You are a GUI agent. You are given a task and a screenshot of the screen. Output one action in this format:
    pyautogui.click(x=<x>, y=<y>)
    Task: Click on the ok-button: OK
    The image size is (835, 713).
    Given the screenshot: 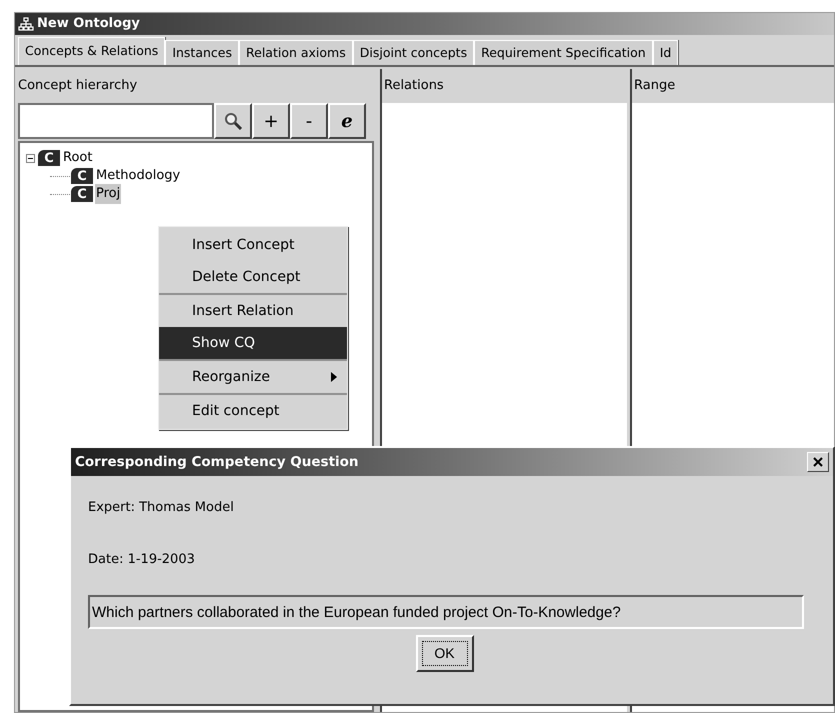 What is the action you would take?
    pyautogui.click(x=445, y=653)
    